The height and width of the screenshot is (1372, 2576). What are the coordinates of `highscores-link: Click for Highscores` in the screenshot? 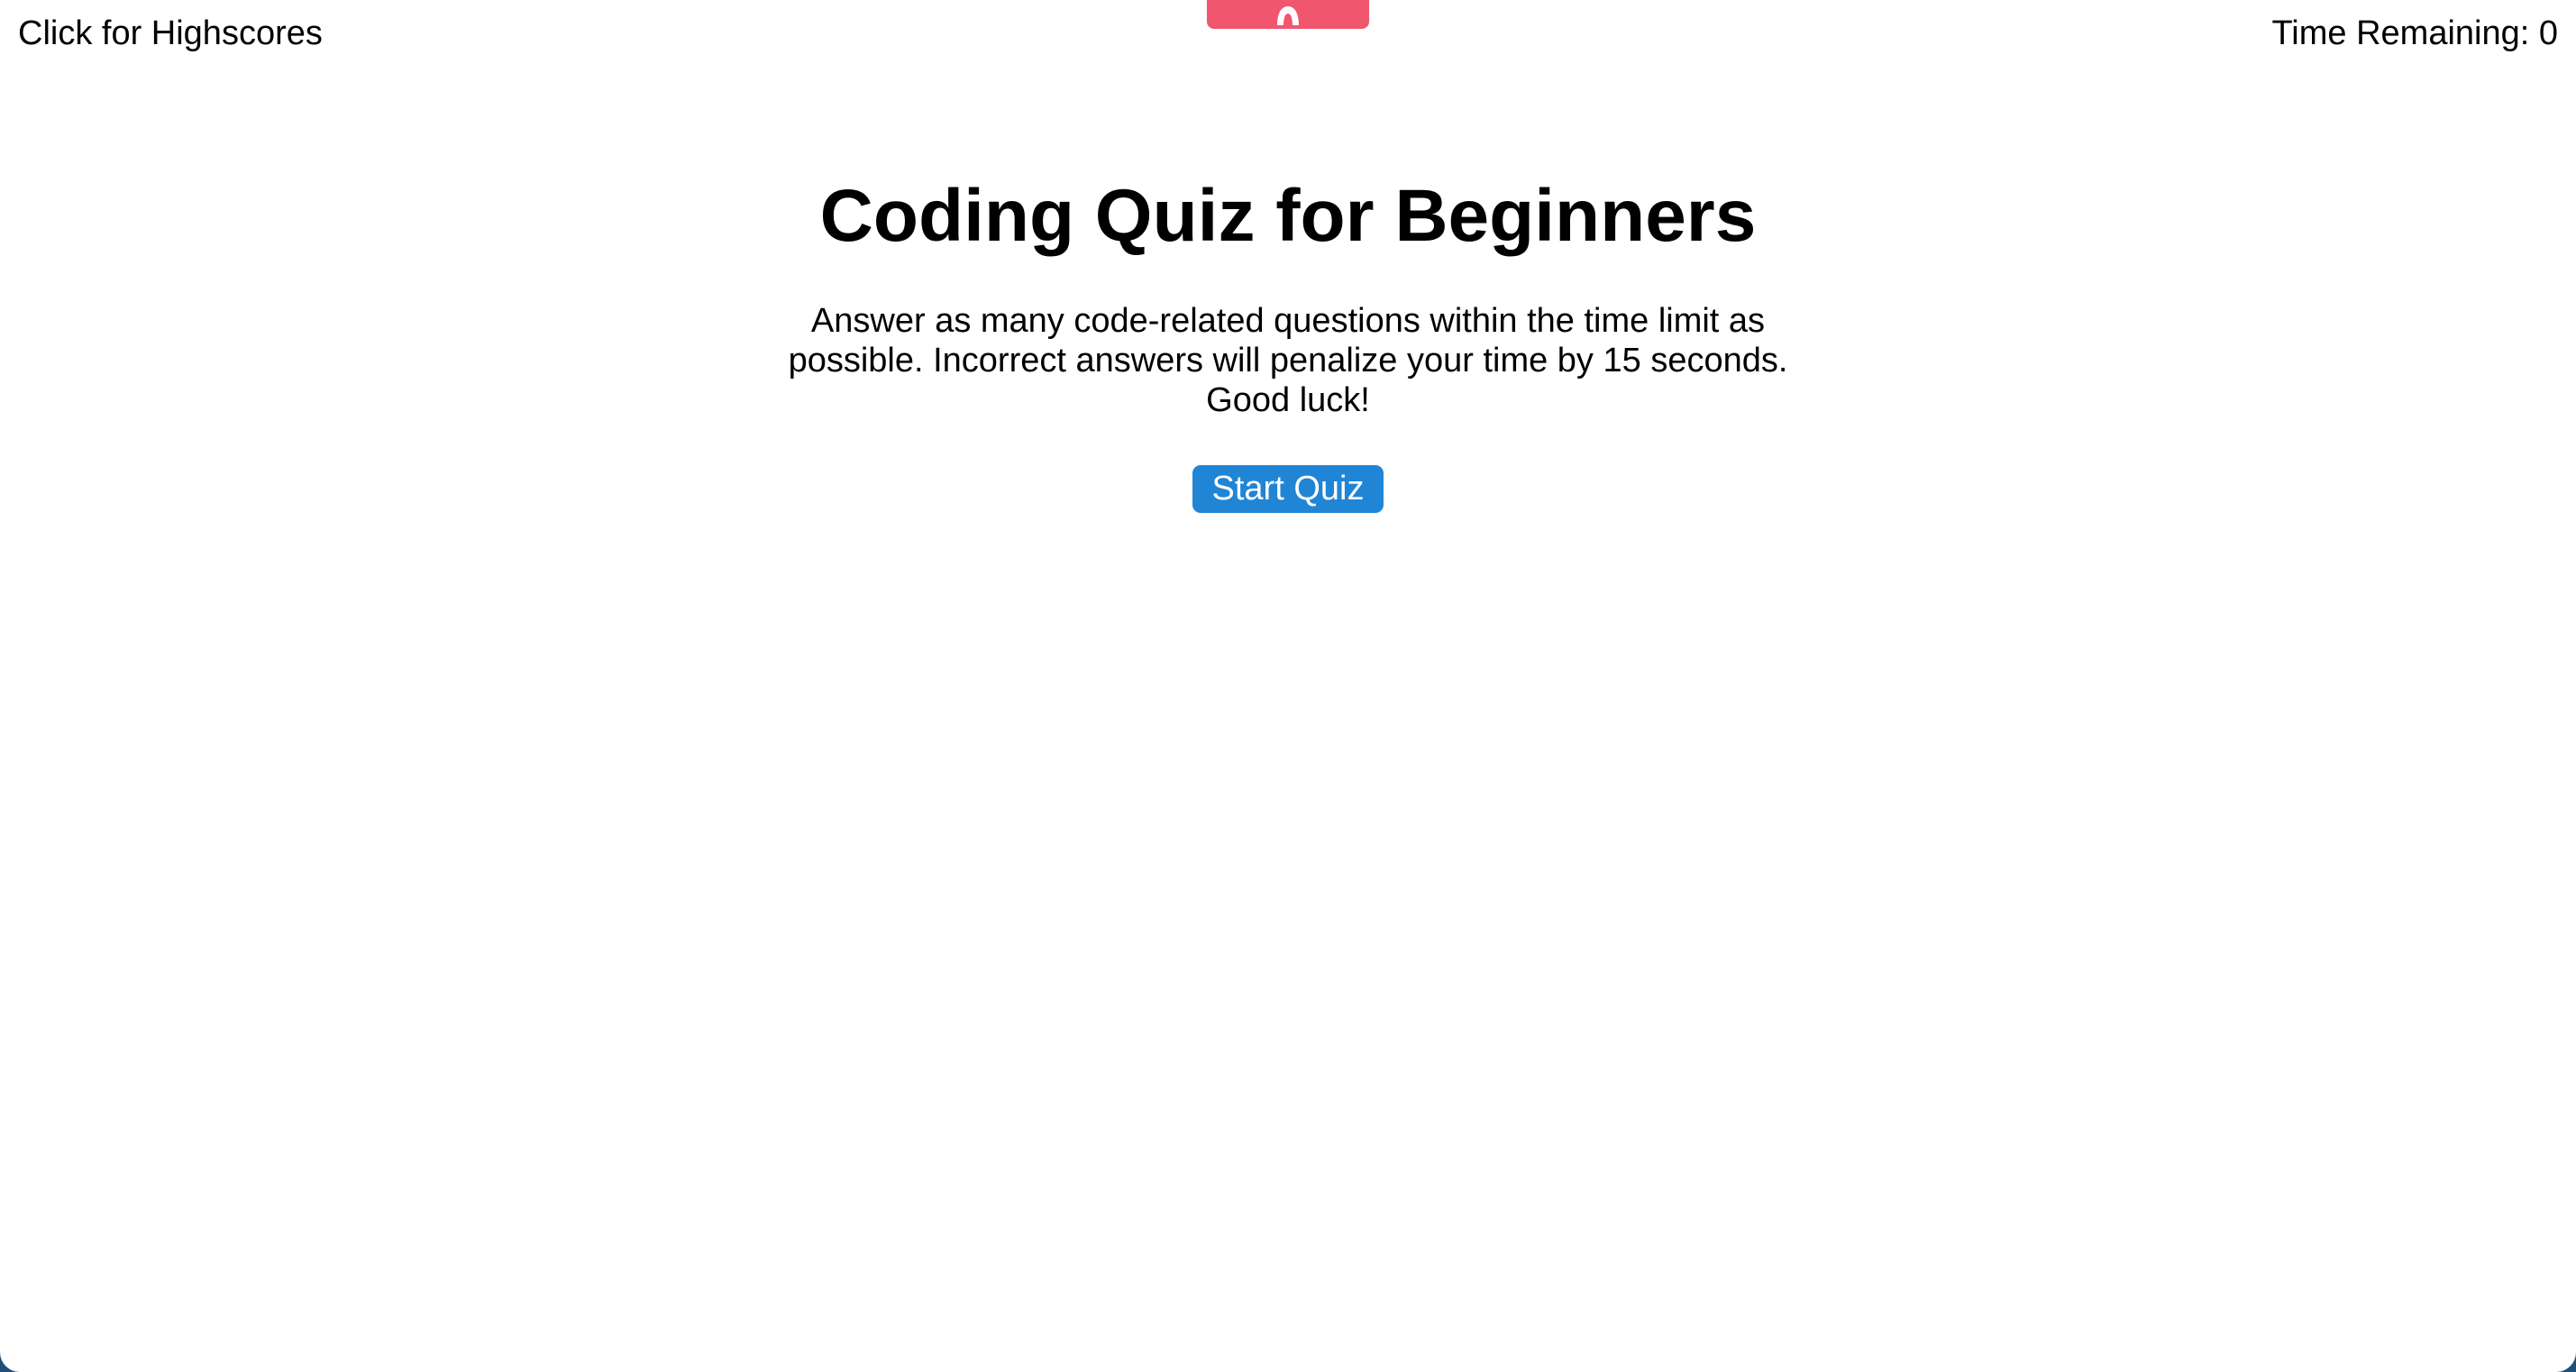 It's located at (170, 33).